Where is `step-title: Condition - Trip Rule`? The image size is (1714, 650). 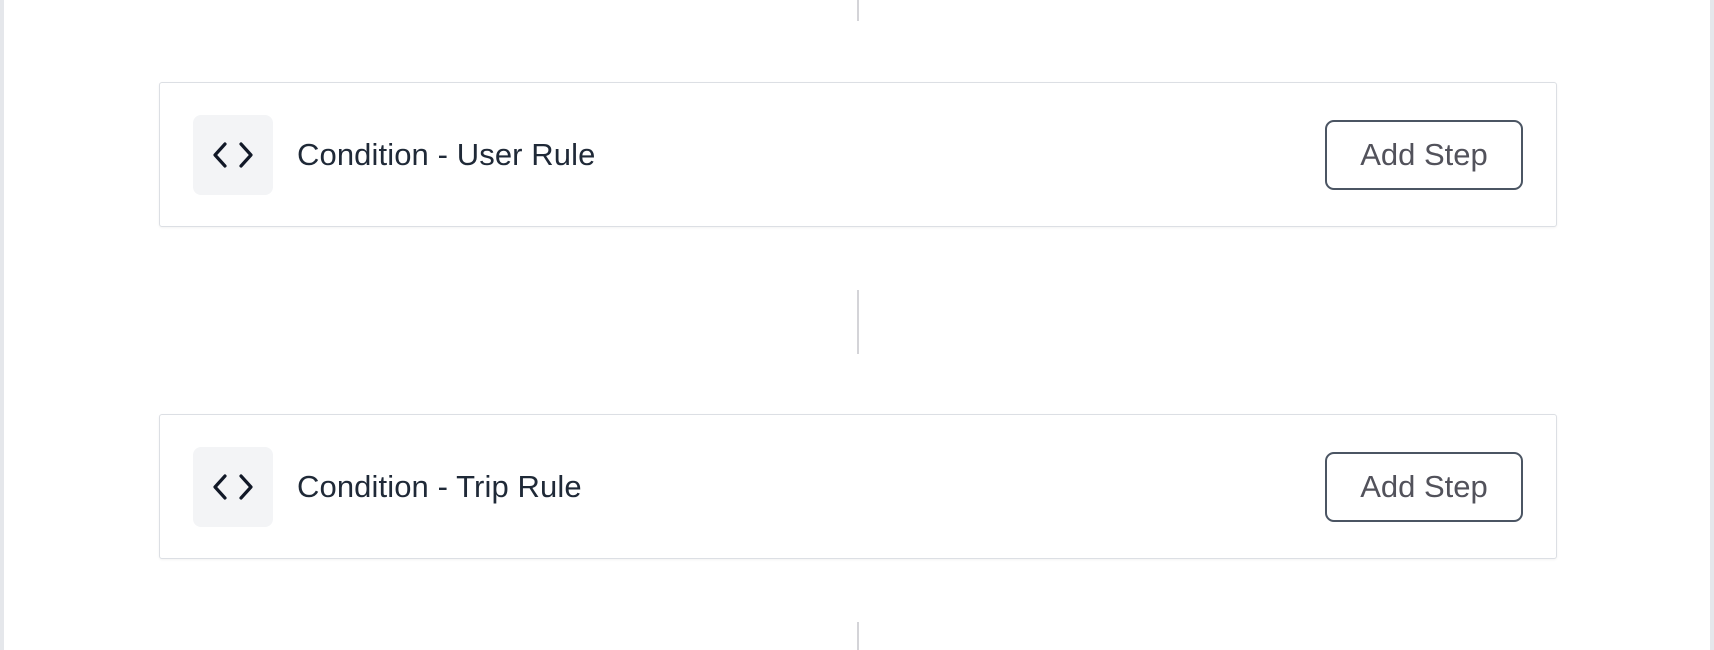
step-title: Condition - Trip Rule is located at coordinates (439, 486).